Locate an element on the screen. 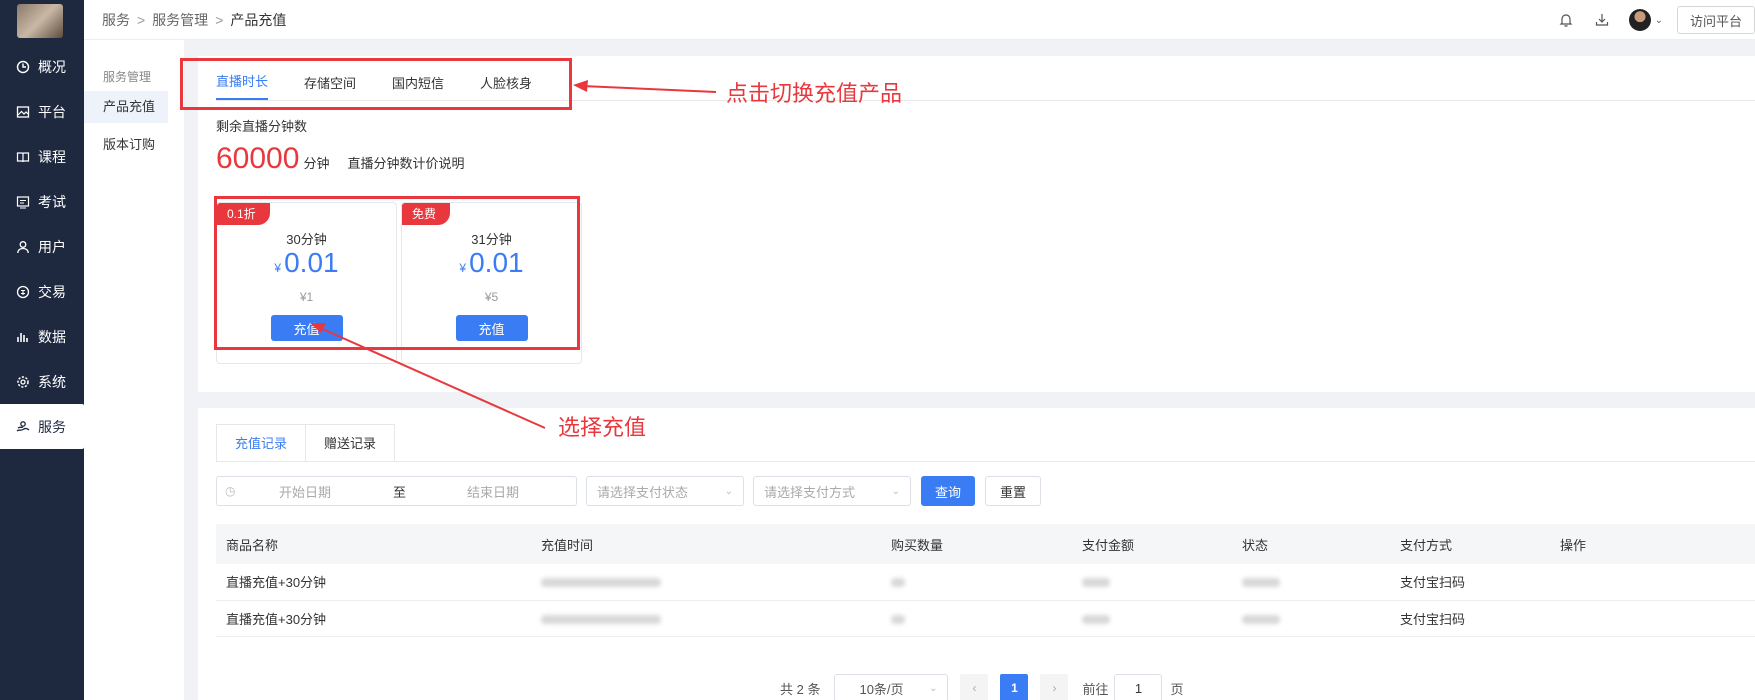  main-nav: 概况 平台 课程 考试 用户 交易 数据 系统 服务 is located at coordinates (42, 246).